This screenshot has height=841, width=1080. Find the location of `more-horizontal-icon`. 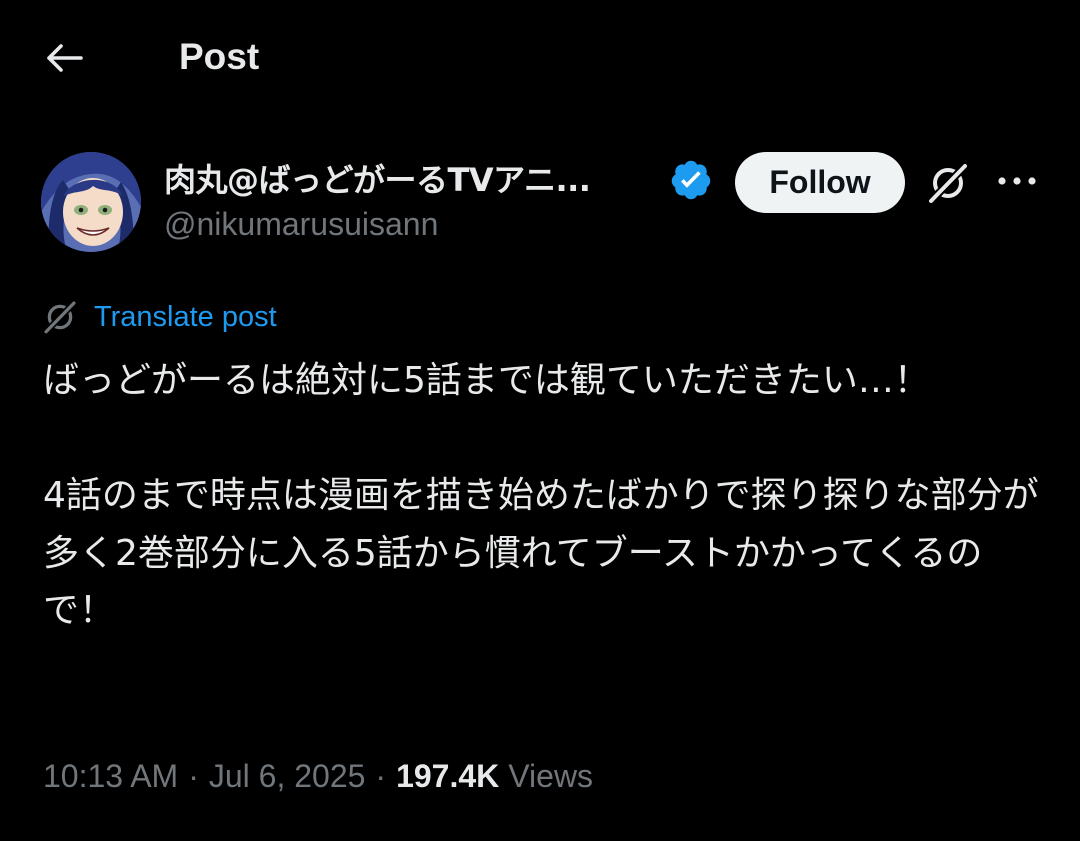

more-horizontal-icon is located at coordinates (1017, 181).